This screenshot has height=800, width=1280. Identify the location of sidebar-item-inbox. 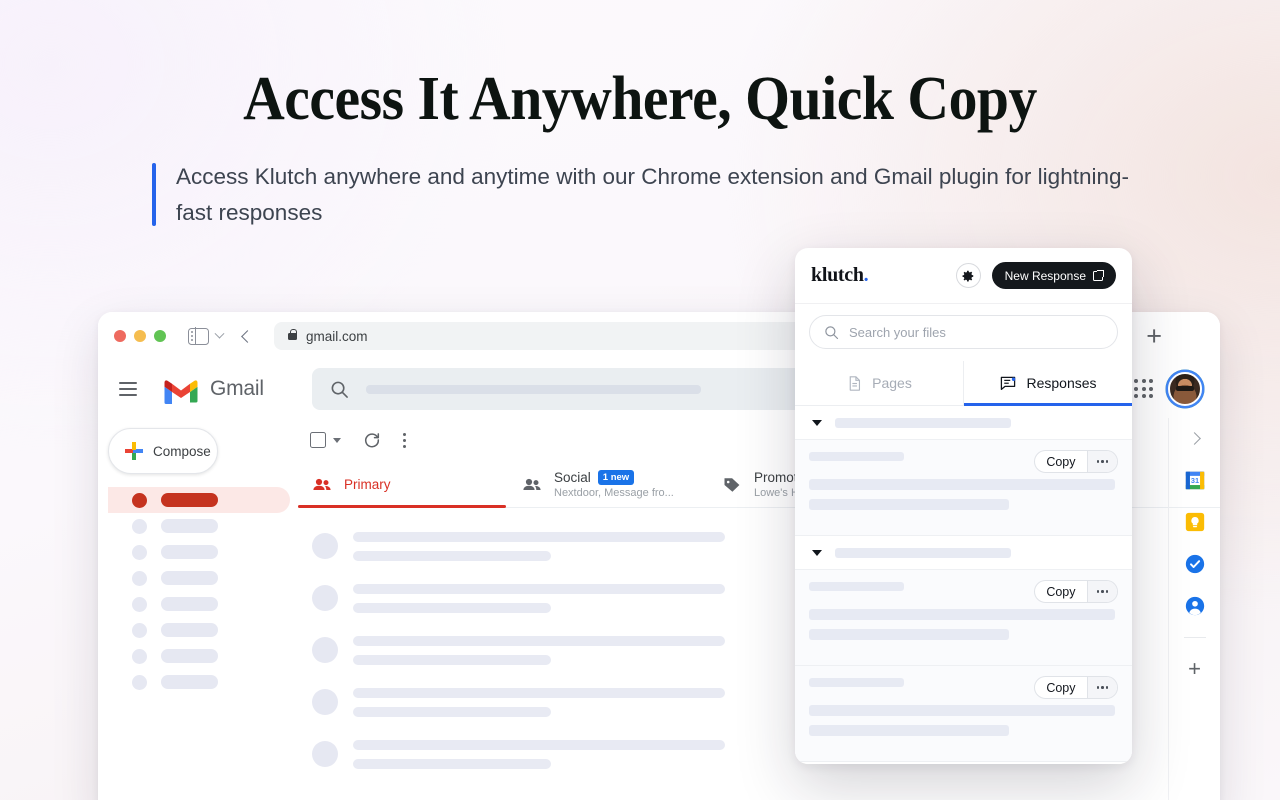
(199, 500).